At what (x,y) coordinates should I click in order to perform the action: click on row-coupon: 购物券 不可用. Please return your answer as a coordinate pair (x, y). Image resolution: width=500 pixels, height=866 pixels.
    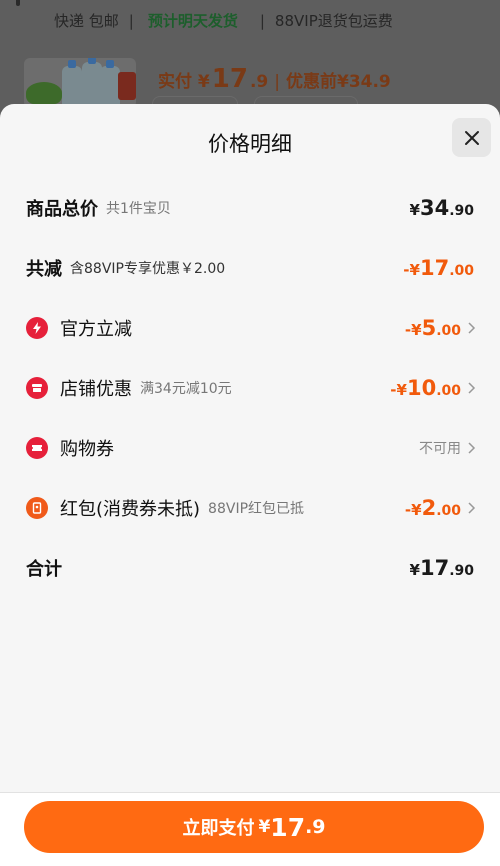
    Looking at the image, I should click on (250, 448).